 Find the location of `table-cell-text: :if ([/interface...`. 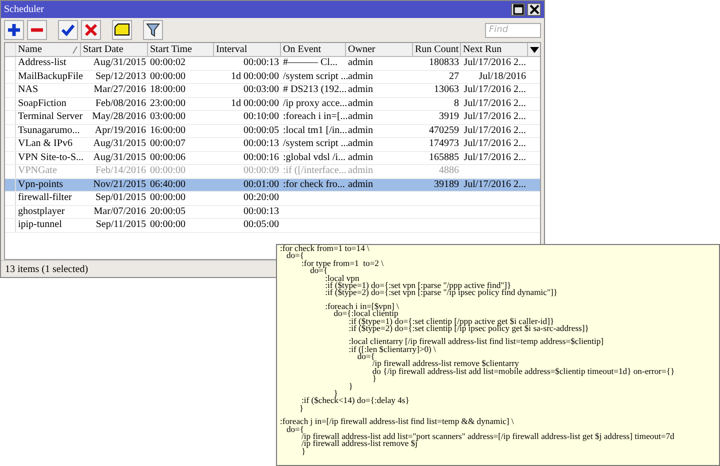

table-cell-text: :if ([/interface... is located at coordinates (314, 171).